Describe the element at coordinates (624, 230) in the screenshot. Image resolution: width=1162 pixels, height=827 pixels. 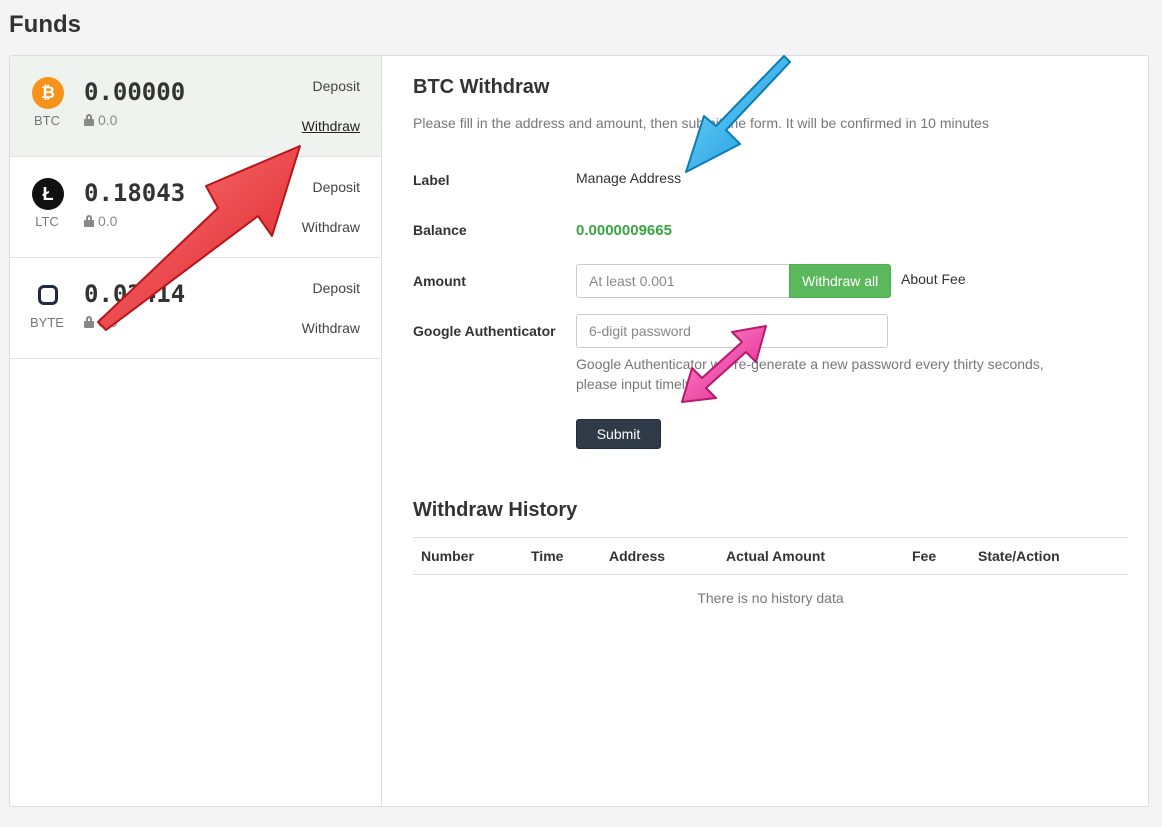
I see `balance-value: 0.0000009665` at that location.